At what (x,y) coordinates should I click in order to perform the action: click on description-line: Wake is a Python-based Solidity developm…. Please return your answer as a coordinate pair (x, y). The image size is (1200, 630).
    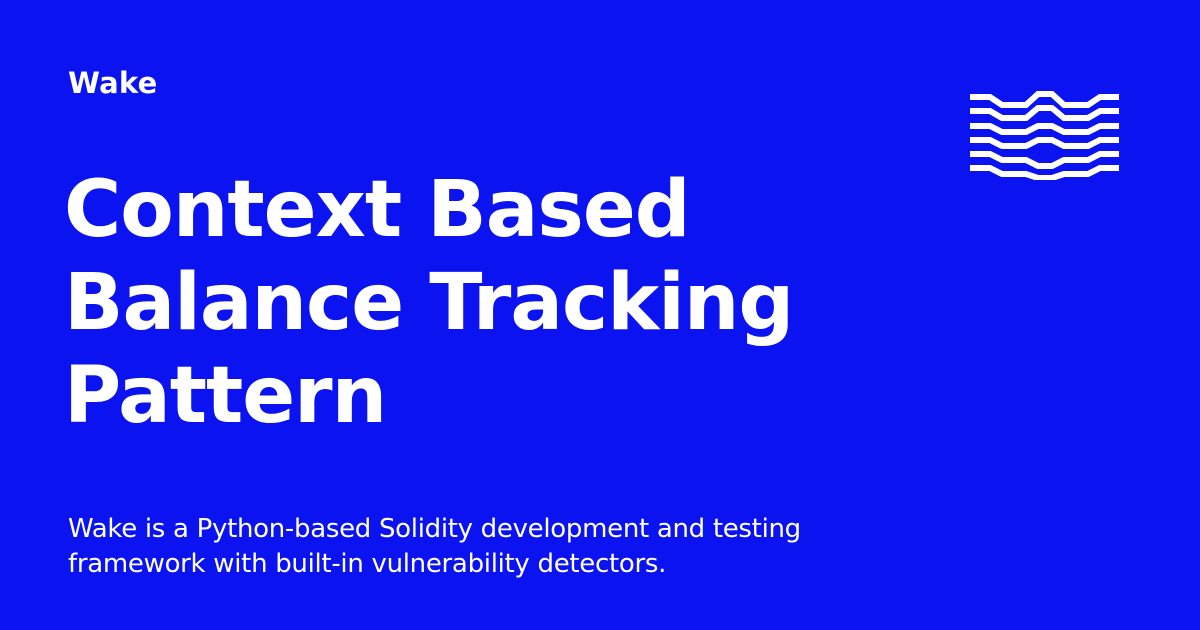
    Looking at the image, I should click on (434, 529).